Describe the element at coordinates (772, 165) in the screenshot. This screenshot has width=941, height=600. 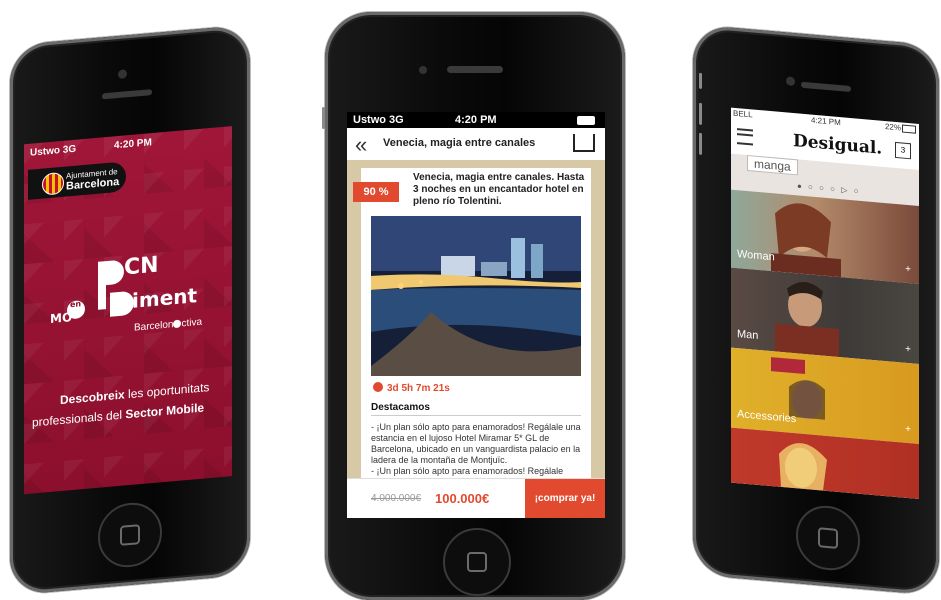
I see `banner-label: manga` at that location.